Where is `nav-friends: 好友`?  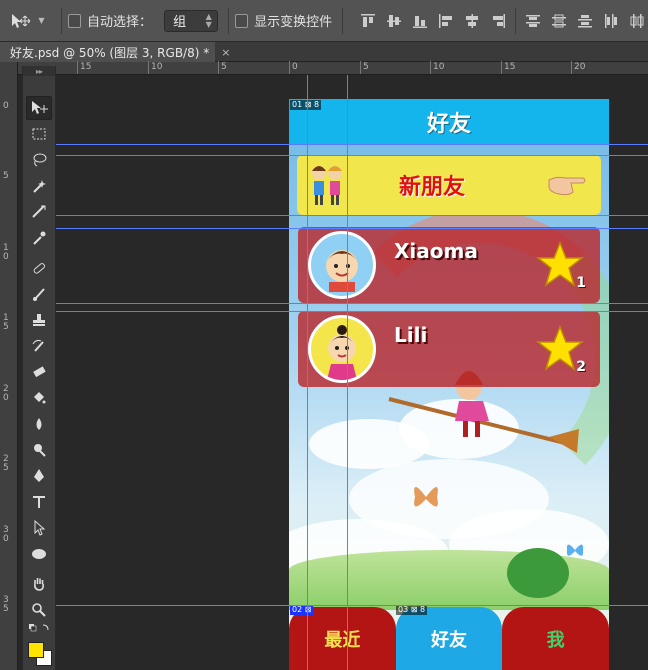 nav-friends: 好友 is located at coordinates (449, 638).